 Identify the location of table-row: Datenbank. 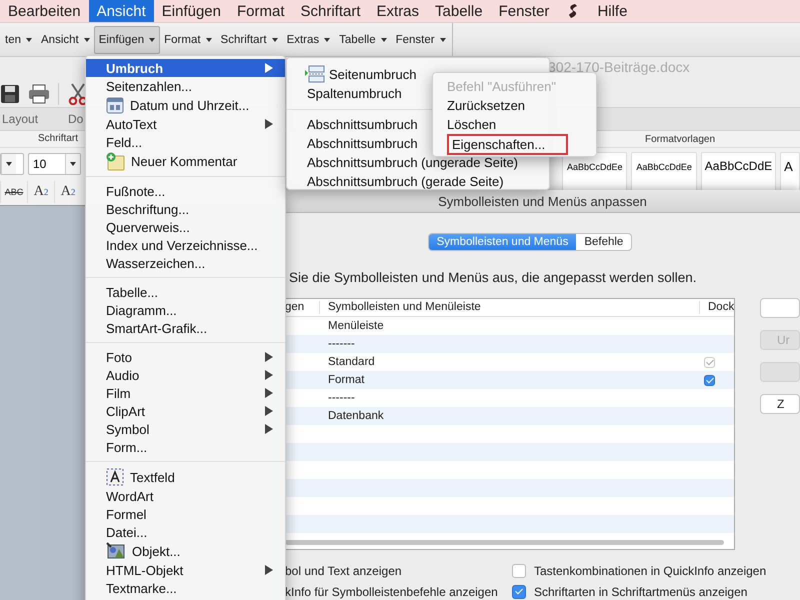
(509, 416).